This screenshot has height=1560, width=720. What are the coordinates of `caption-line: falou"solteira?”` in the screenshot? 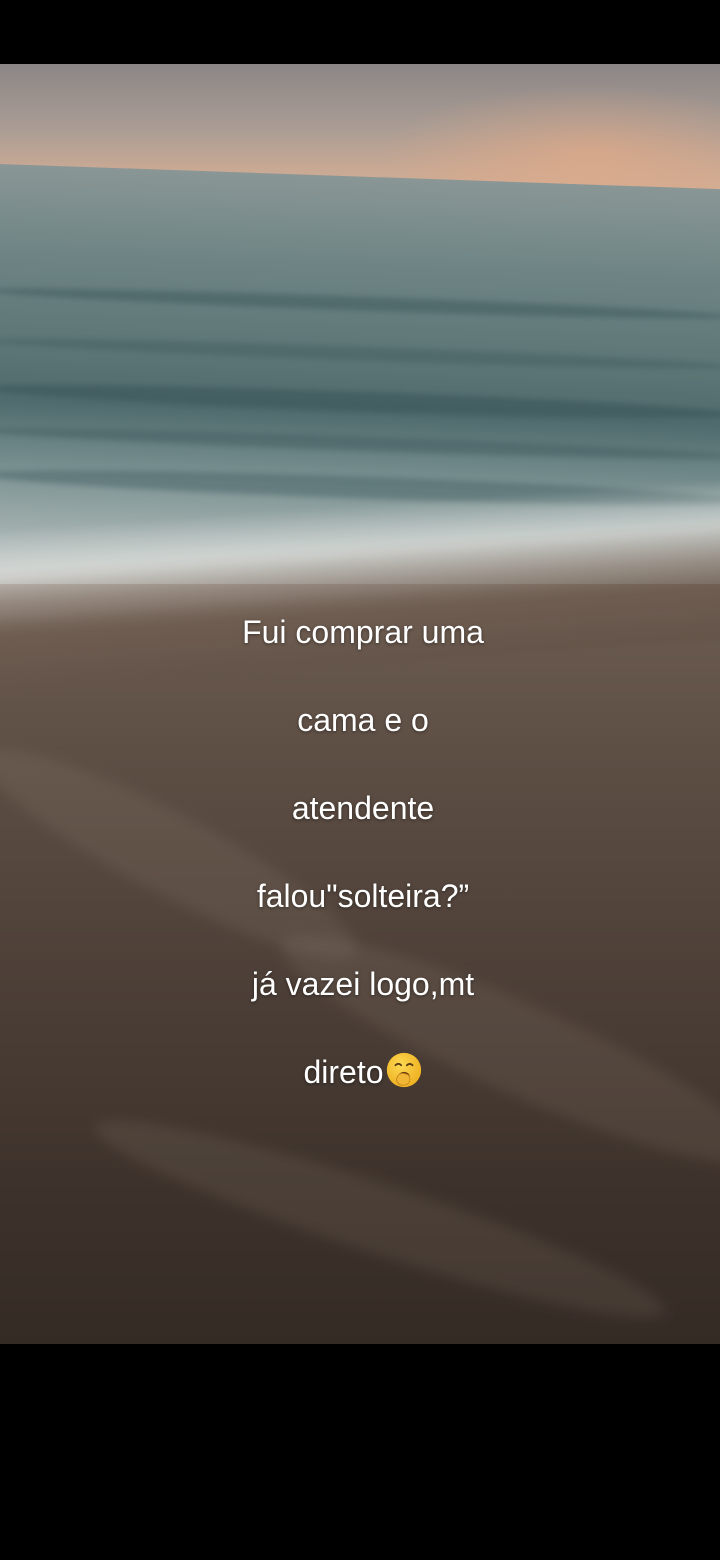 It's located at (363, 896).